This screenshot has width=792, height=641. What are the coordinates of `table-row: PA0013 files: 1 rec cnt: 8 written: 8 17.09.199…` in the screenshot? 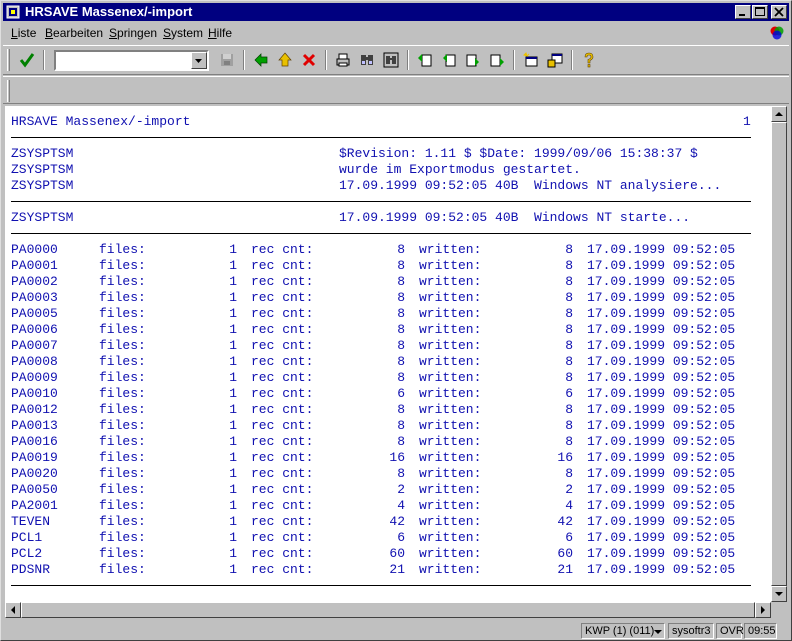 It's located at (381, 426).